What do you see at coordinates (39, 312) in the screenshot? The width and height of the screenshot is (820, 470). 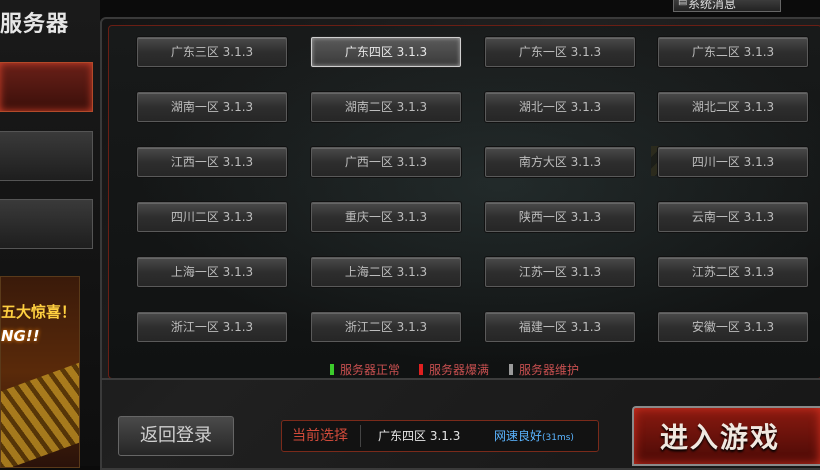 I see `promo-headline: 五大惊喜！` at bounding box center [39, 312].